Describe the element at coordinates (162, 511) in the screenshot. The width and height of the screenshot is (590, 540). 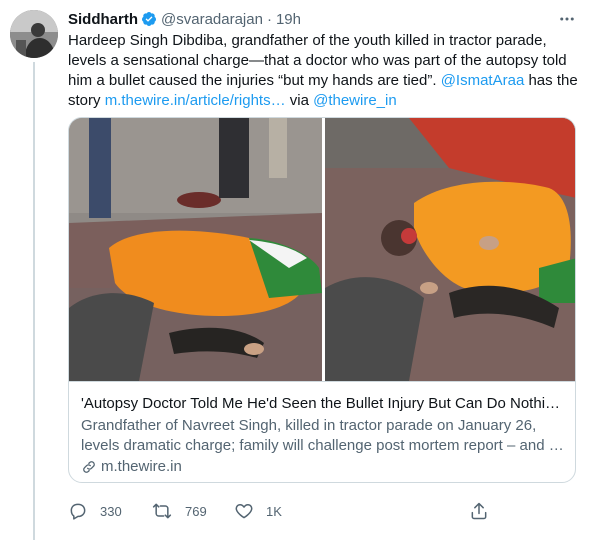
I see `retweet-icon` at that location.